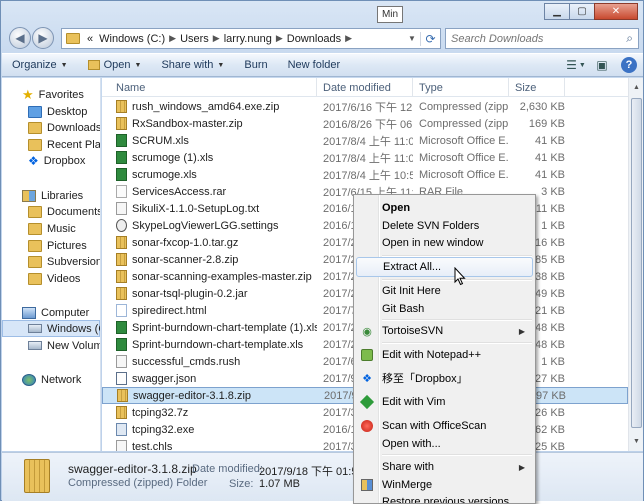  Describe the element at coordinates (51, 261) in the screenshot. I see `nav-subversion: Subversion` at that location.